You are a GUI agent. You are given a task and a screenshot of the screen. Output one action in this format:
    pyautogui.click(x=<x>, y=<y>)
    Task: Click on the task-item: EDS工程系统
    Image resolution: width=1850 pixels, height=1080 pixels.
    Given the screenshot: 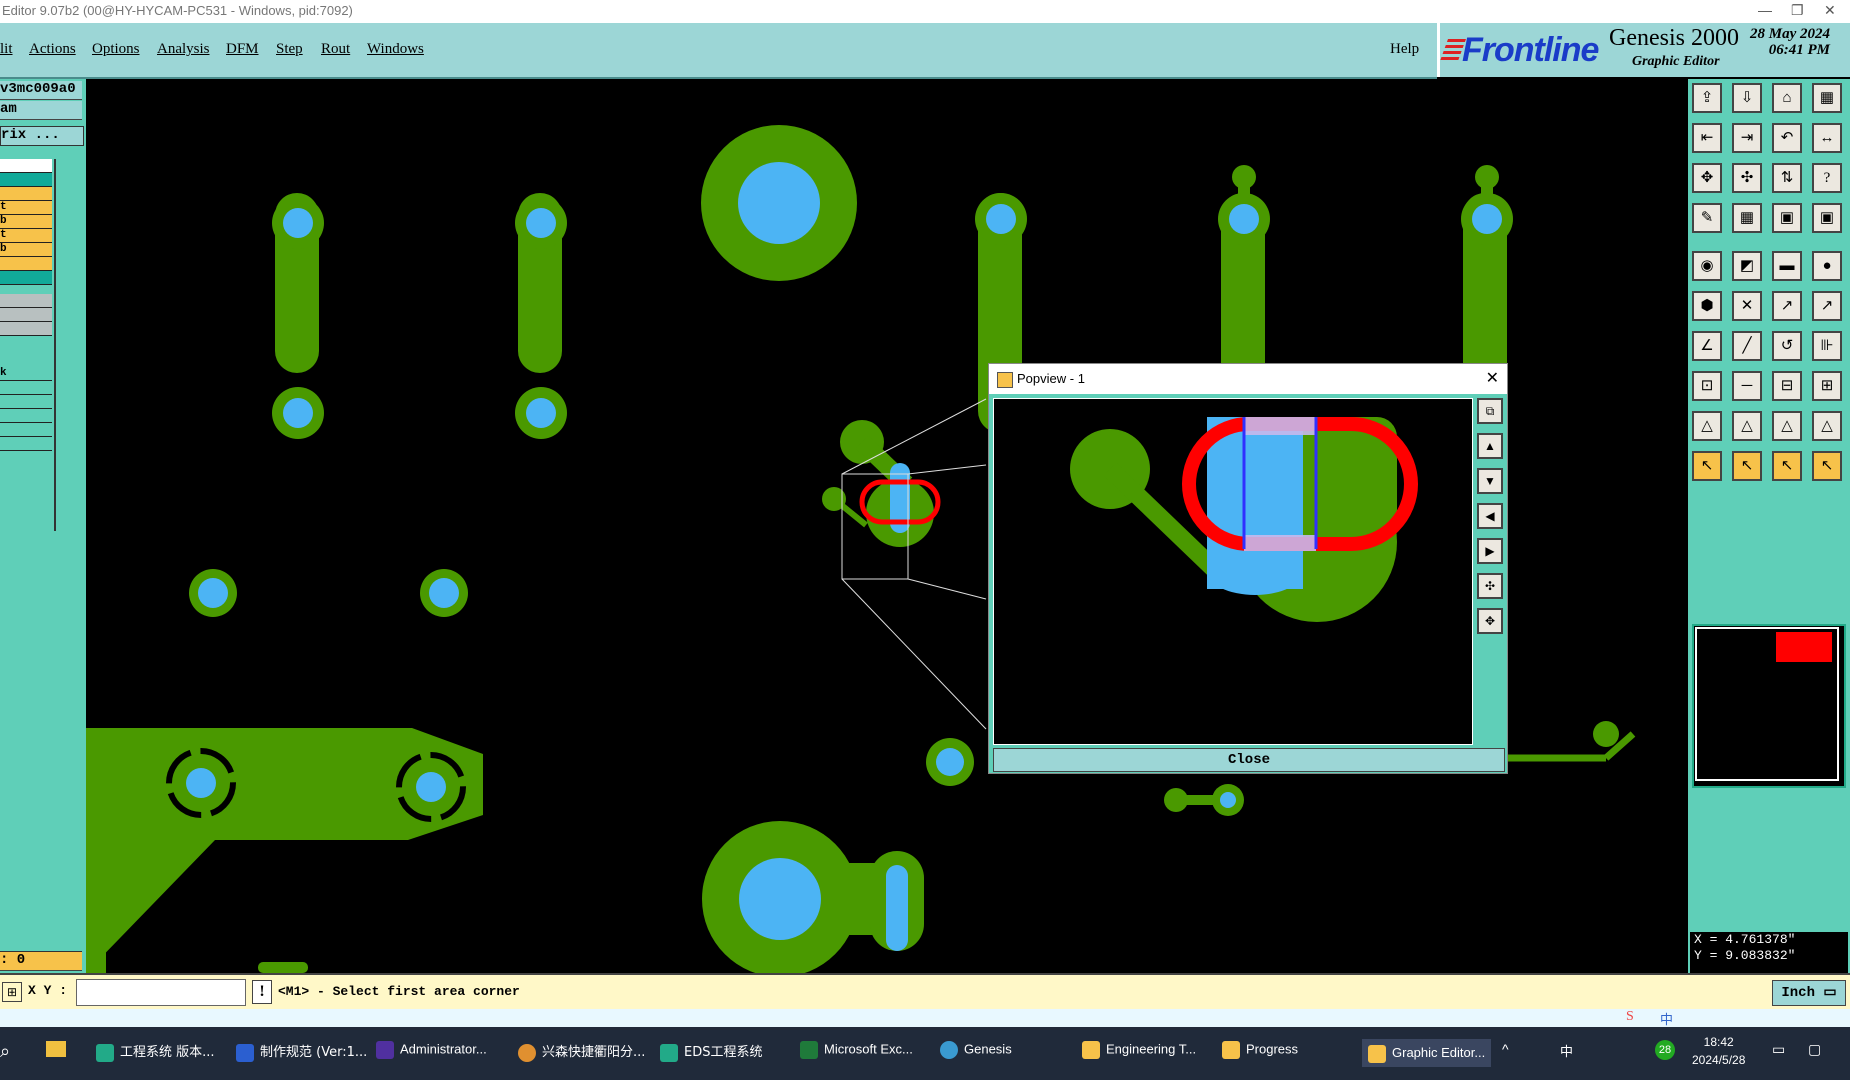 What is the action you would take?
    pyautogui.click(x=711, y=1051)
    